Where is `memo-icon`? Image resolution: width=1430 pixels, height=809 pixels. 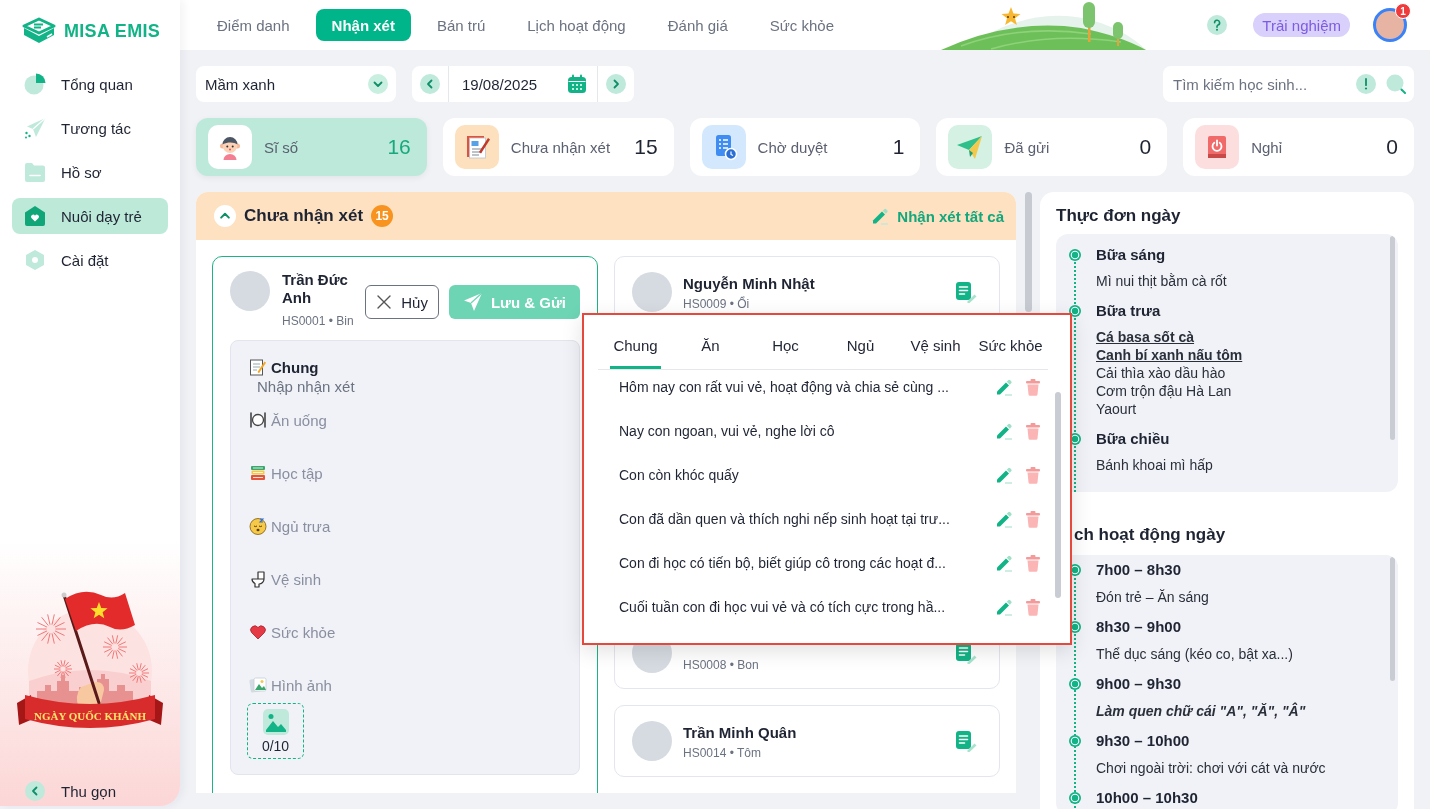 memo-icon is located at coordinates (258, 367).